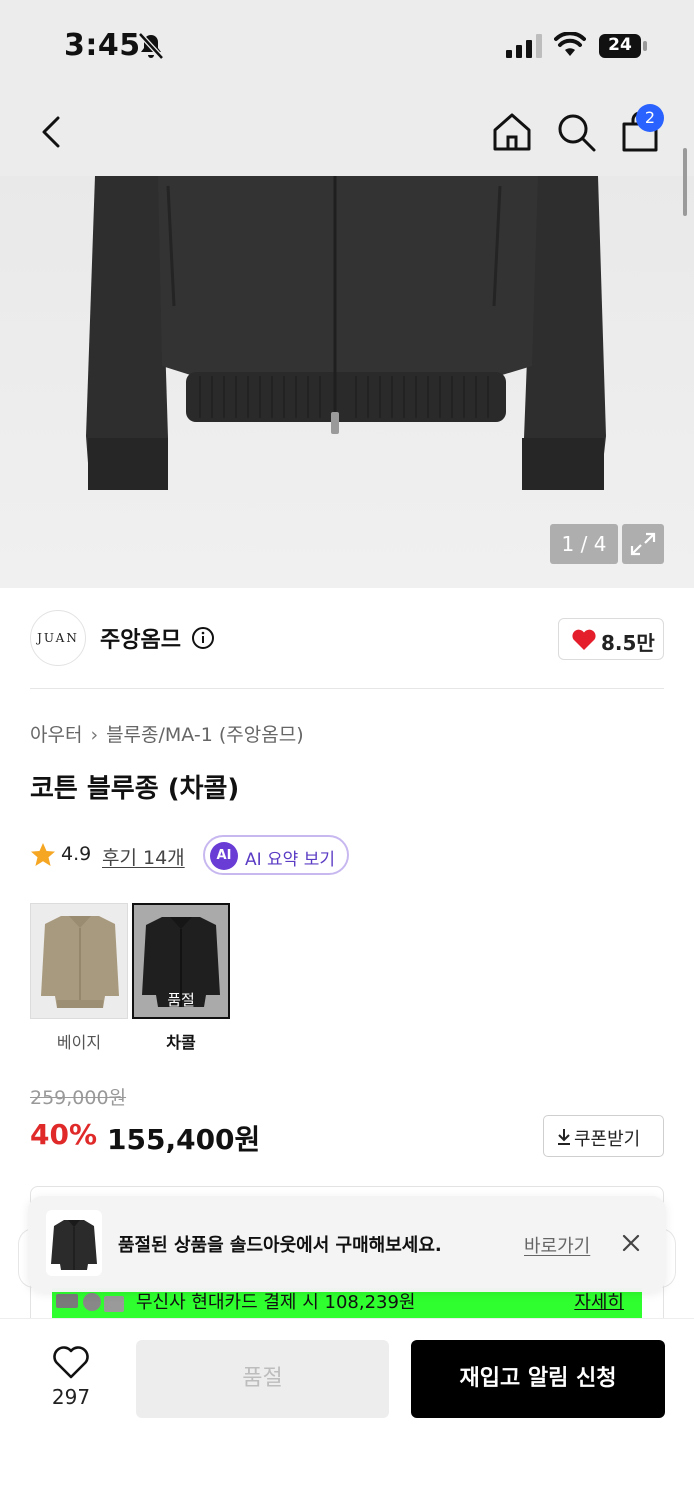 This screenshot has height=1500, width=694. Describe the element at coordinates (181, 1000) in the screenshot. I see `sold-out-label: 품절` at that location.